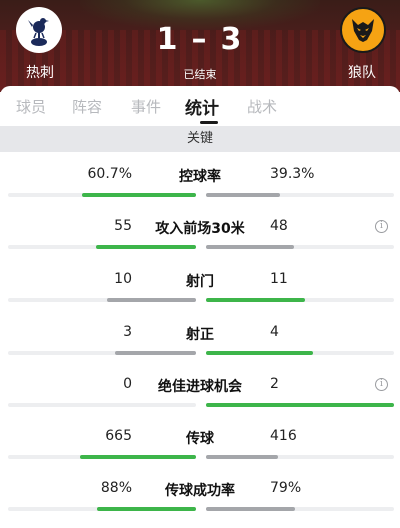  Describe the element at coordinates (274, 384) in the screenshot. I see `stat-away-value: 2` at that location.